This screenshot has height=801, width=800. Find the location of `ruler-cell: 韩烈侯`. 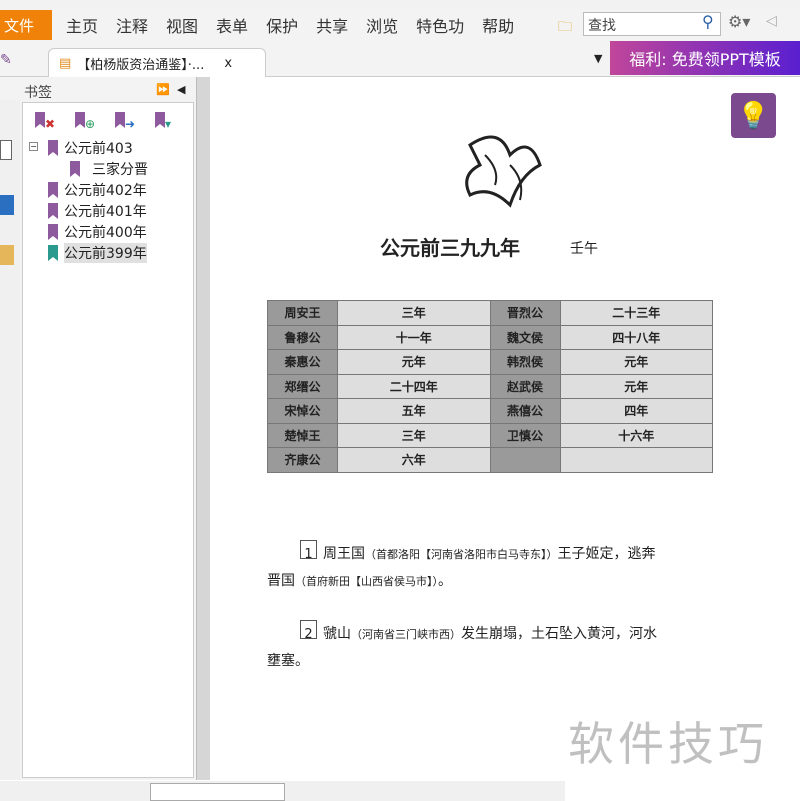

ruler-cell: 韩烈侯 is located at coordinates (525, 362).